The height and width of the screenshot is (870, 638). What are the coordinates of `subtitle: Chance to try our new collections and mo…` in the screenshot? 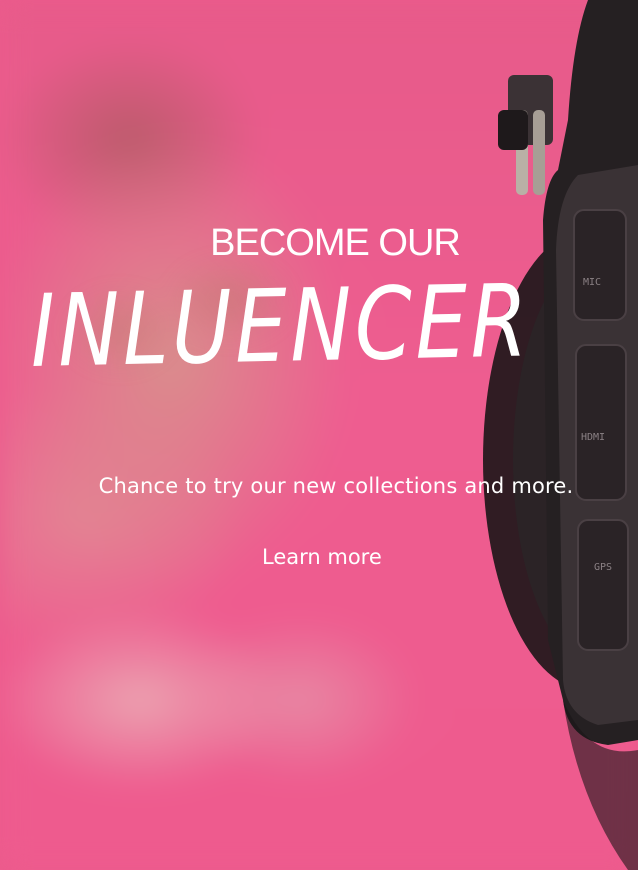 It's located at (336, 486).